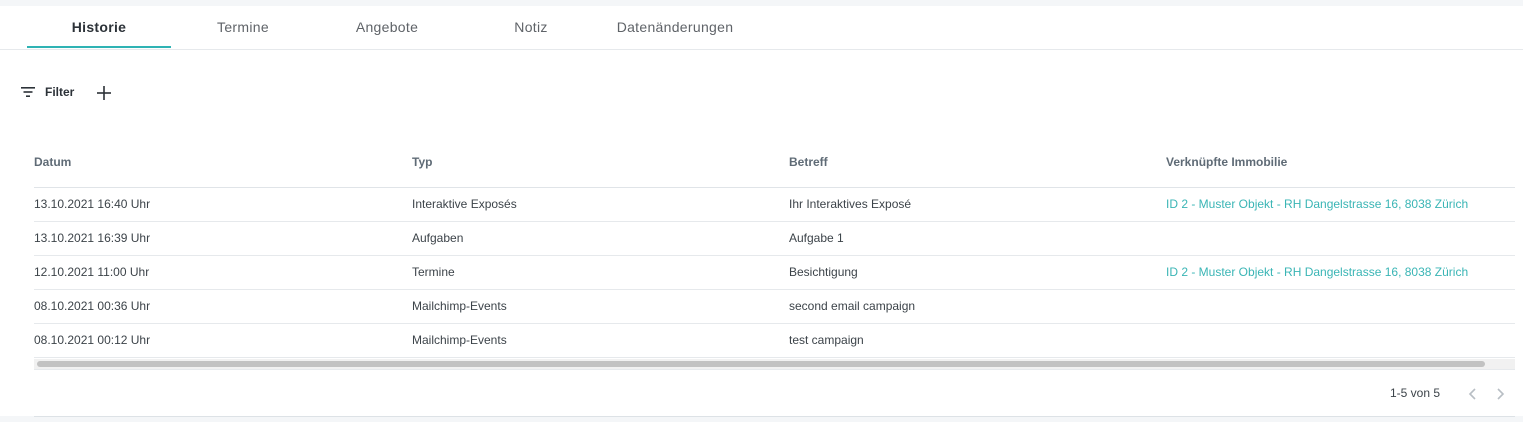 This screenshot has width=1523, height=422. I want to click on tab-notiz: Notiz, so click(531, 27).